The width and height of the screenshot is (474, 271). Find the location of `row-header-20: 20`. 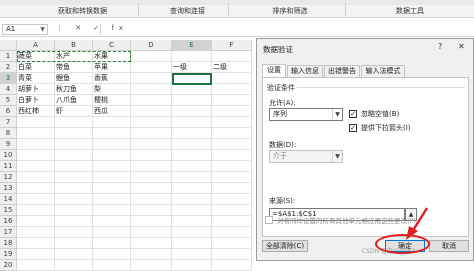

row-header-20: 20 is located at coordinates (8, 265).